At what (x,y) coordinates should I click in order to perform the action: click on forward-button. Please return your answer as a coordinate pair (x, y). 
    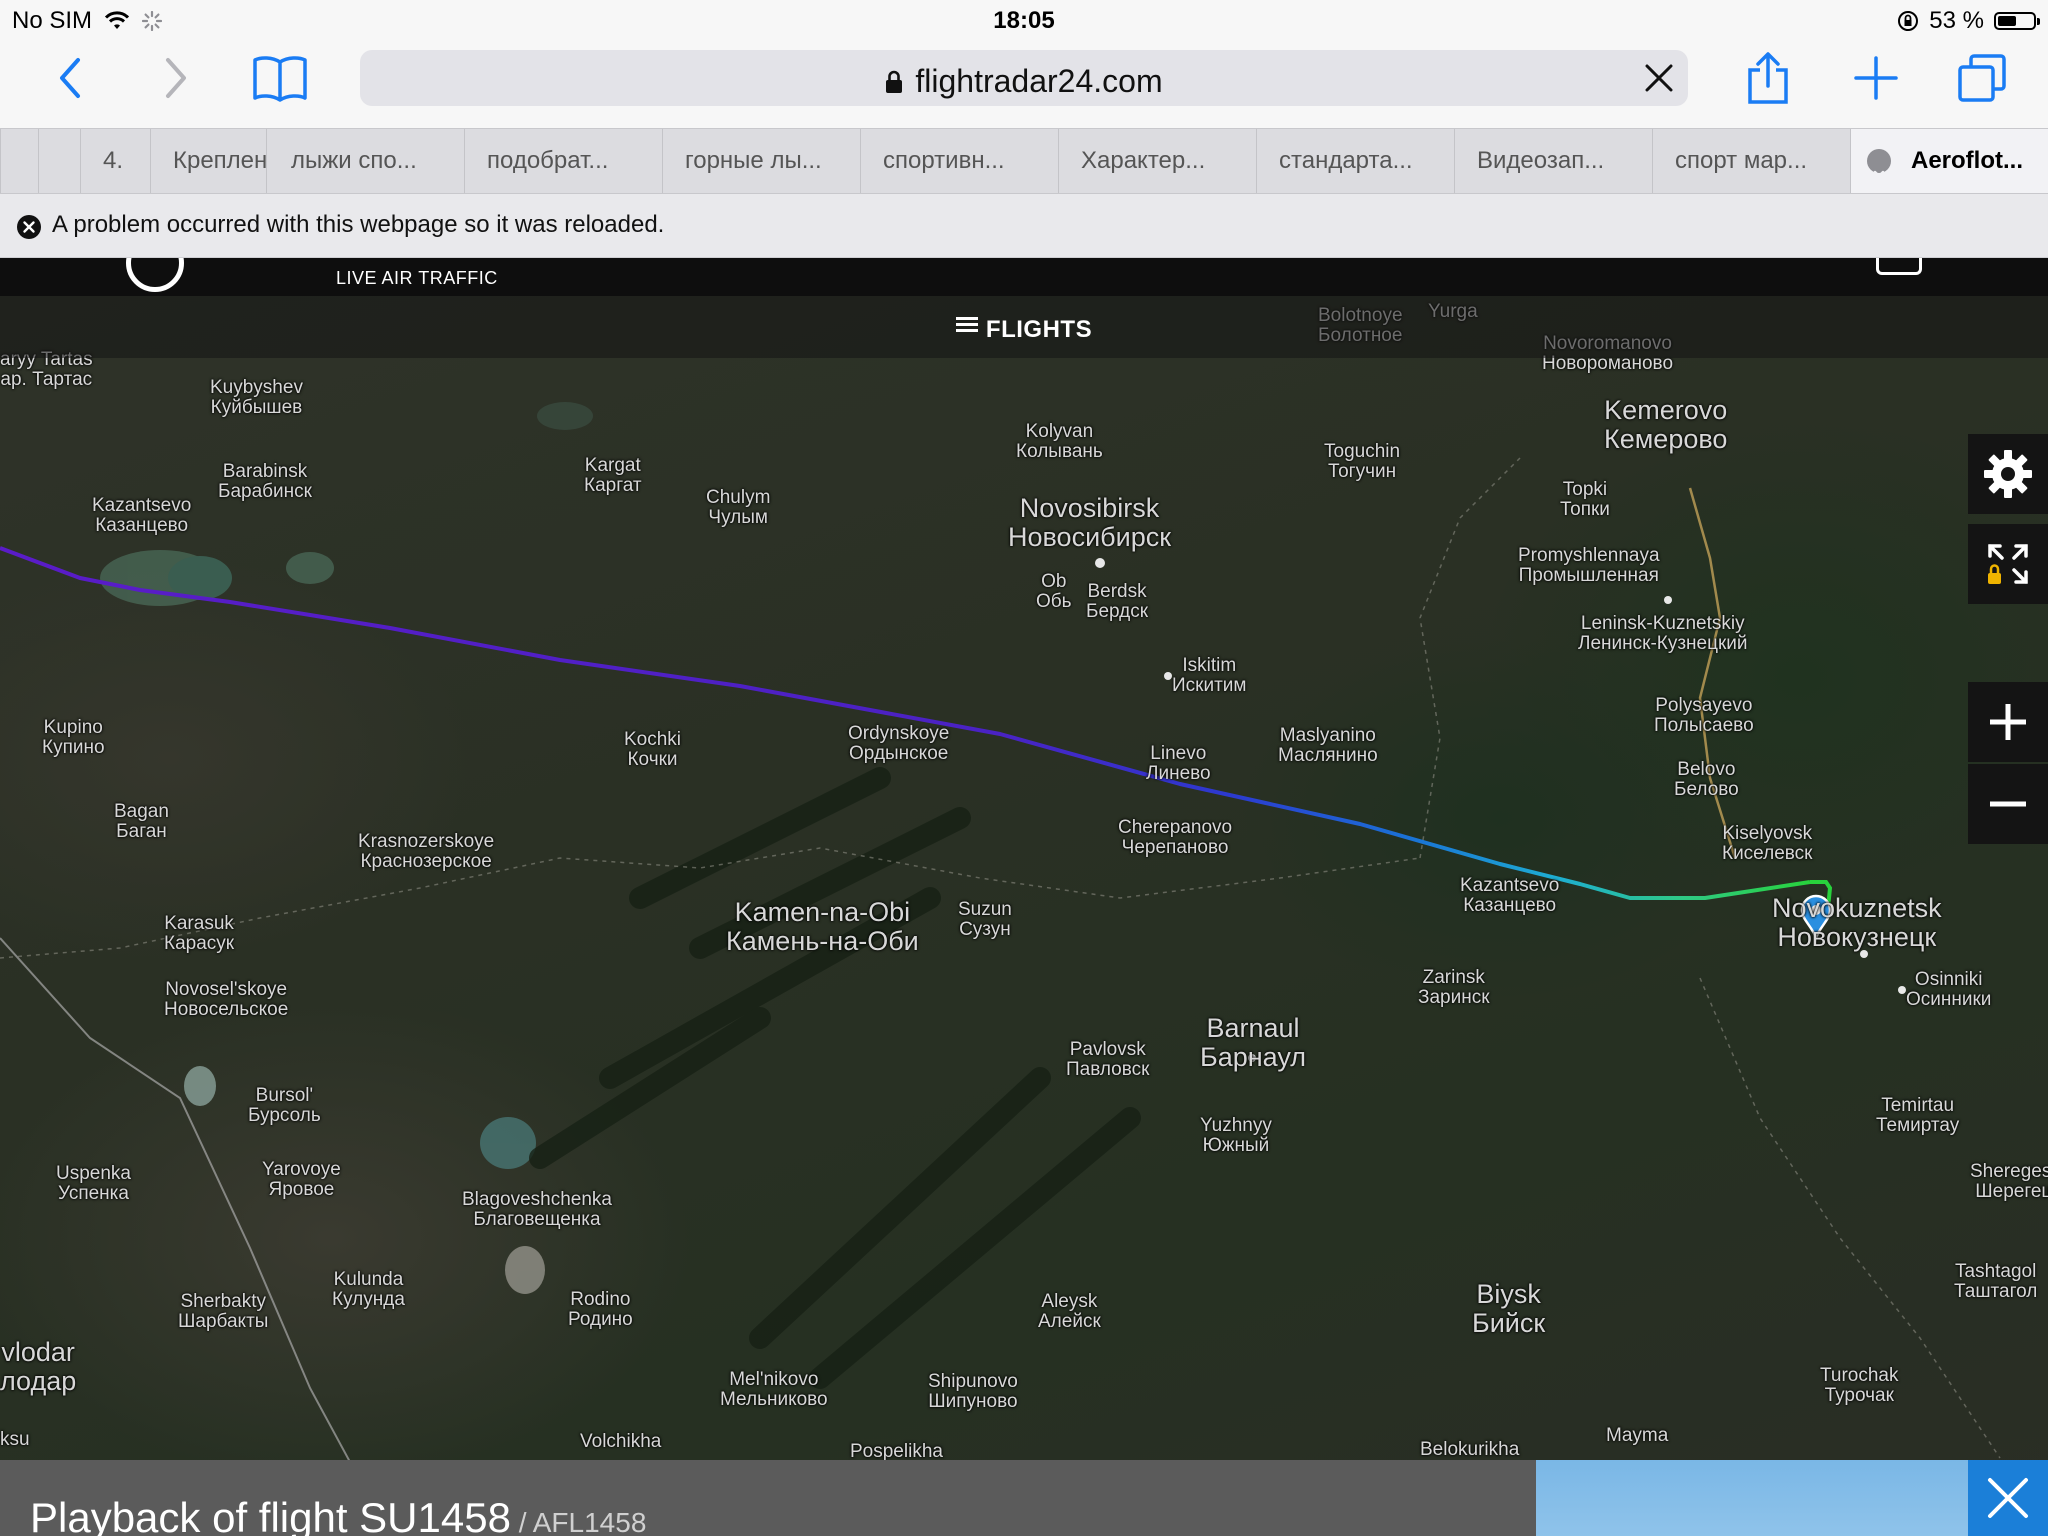
    Looking at the image, I should click on (176, 78).